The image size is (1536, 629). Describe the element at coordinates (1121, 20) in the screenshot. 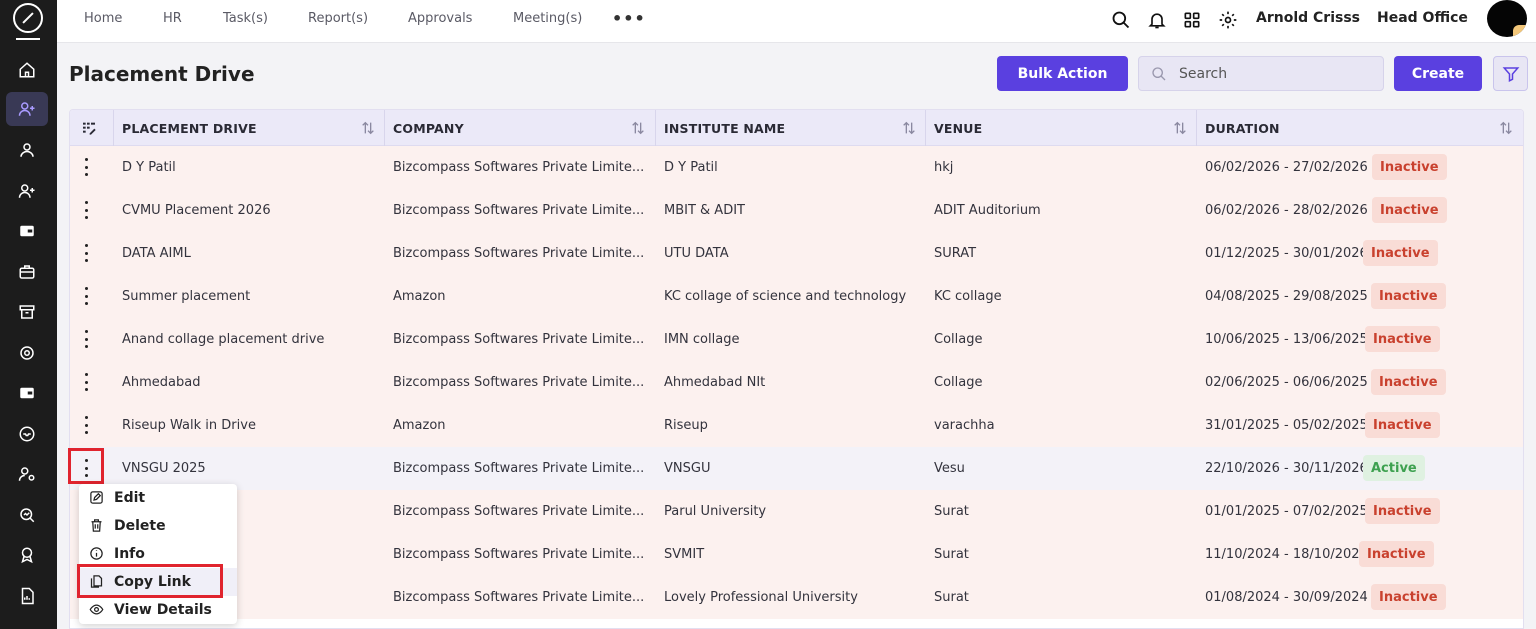

I see `search-icon` at that location.